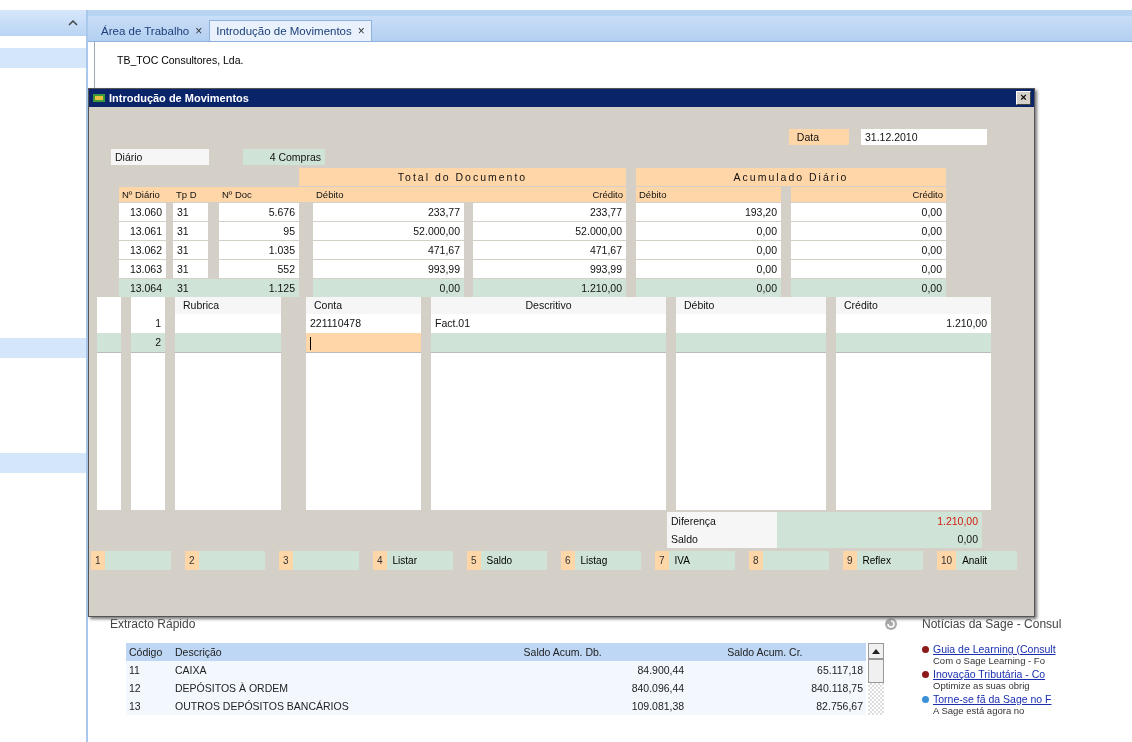  What do you see at coordinates (548, 323) in the screenshot?
I see `table-cell: Fact.01` at bounding box center [548, 323].